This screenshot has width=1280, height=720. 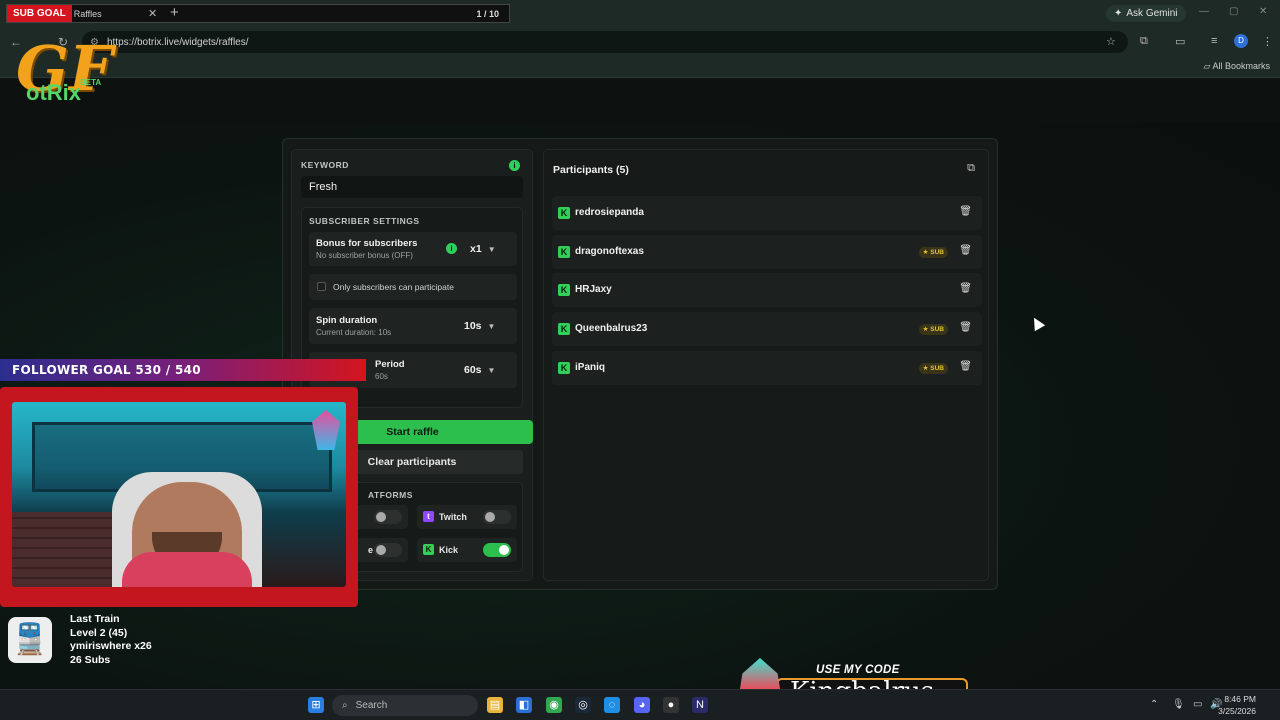 I want to click on logo-text: otRix, so click(x=53, y=92).